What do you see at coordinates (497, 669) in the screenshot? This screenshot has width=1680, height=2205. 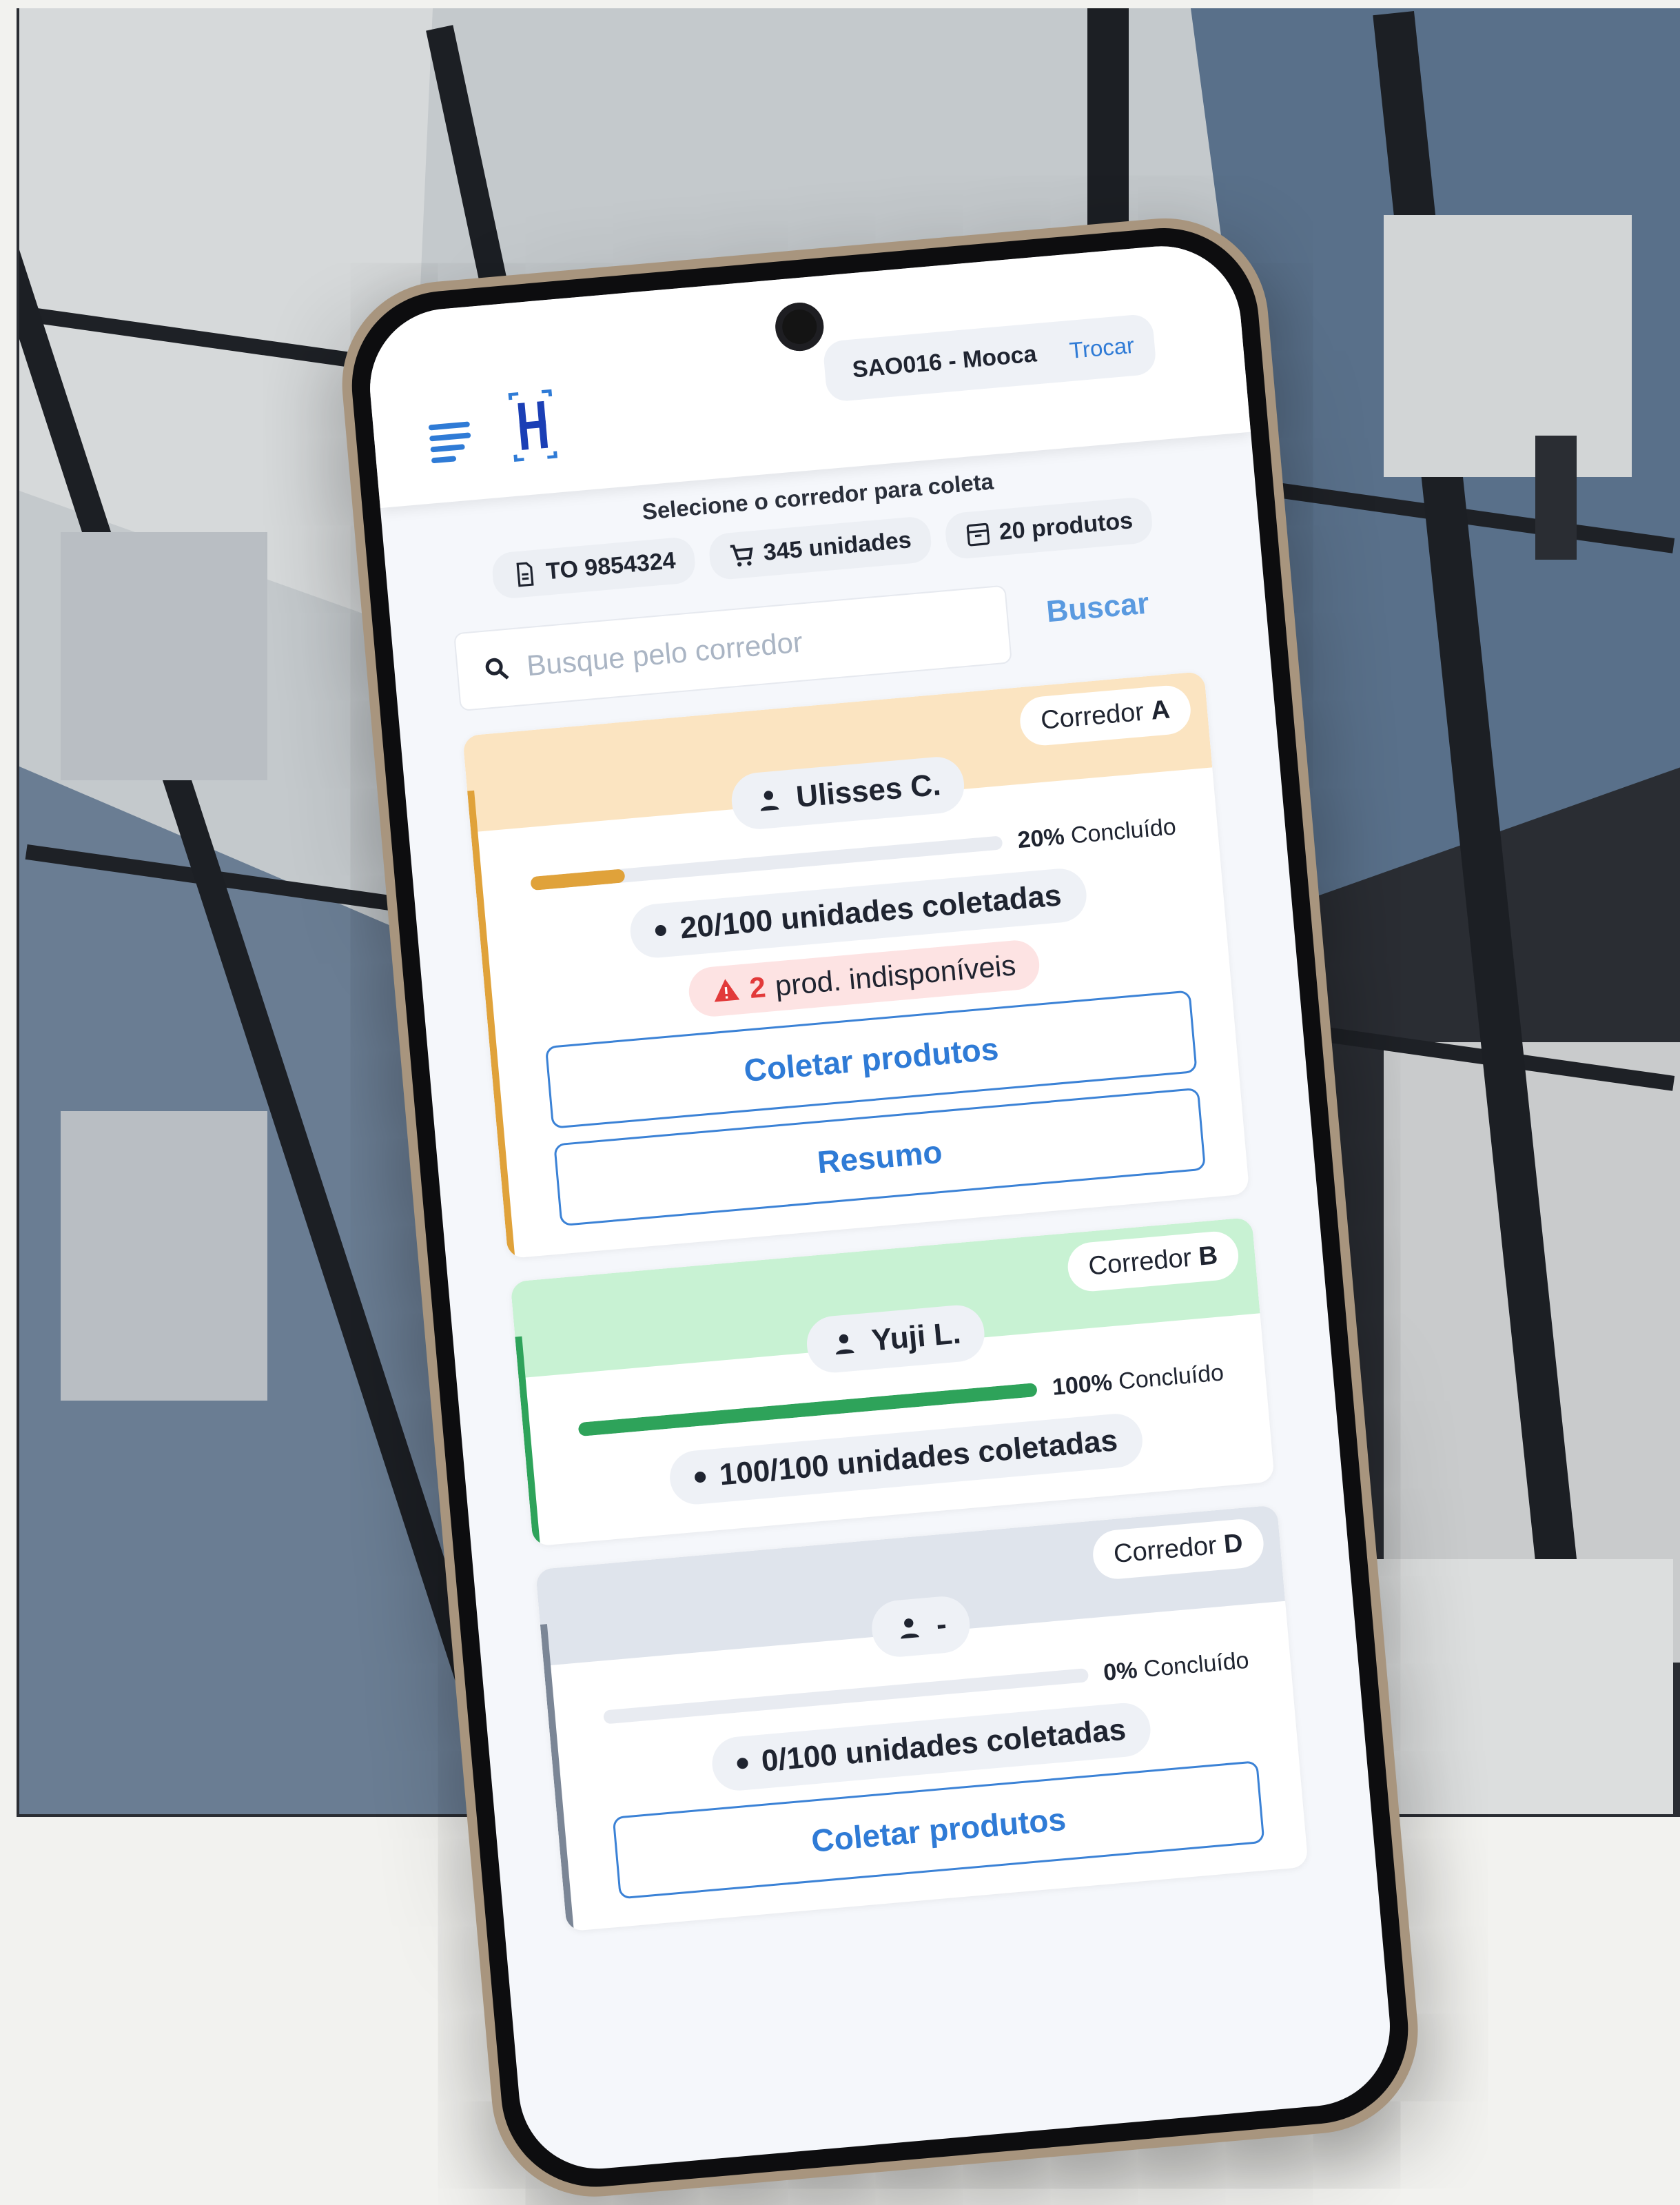 I see `search-icon` at bounding box center [497, 669].